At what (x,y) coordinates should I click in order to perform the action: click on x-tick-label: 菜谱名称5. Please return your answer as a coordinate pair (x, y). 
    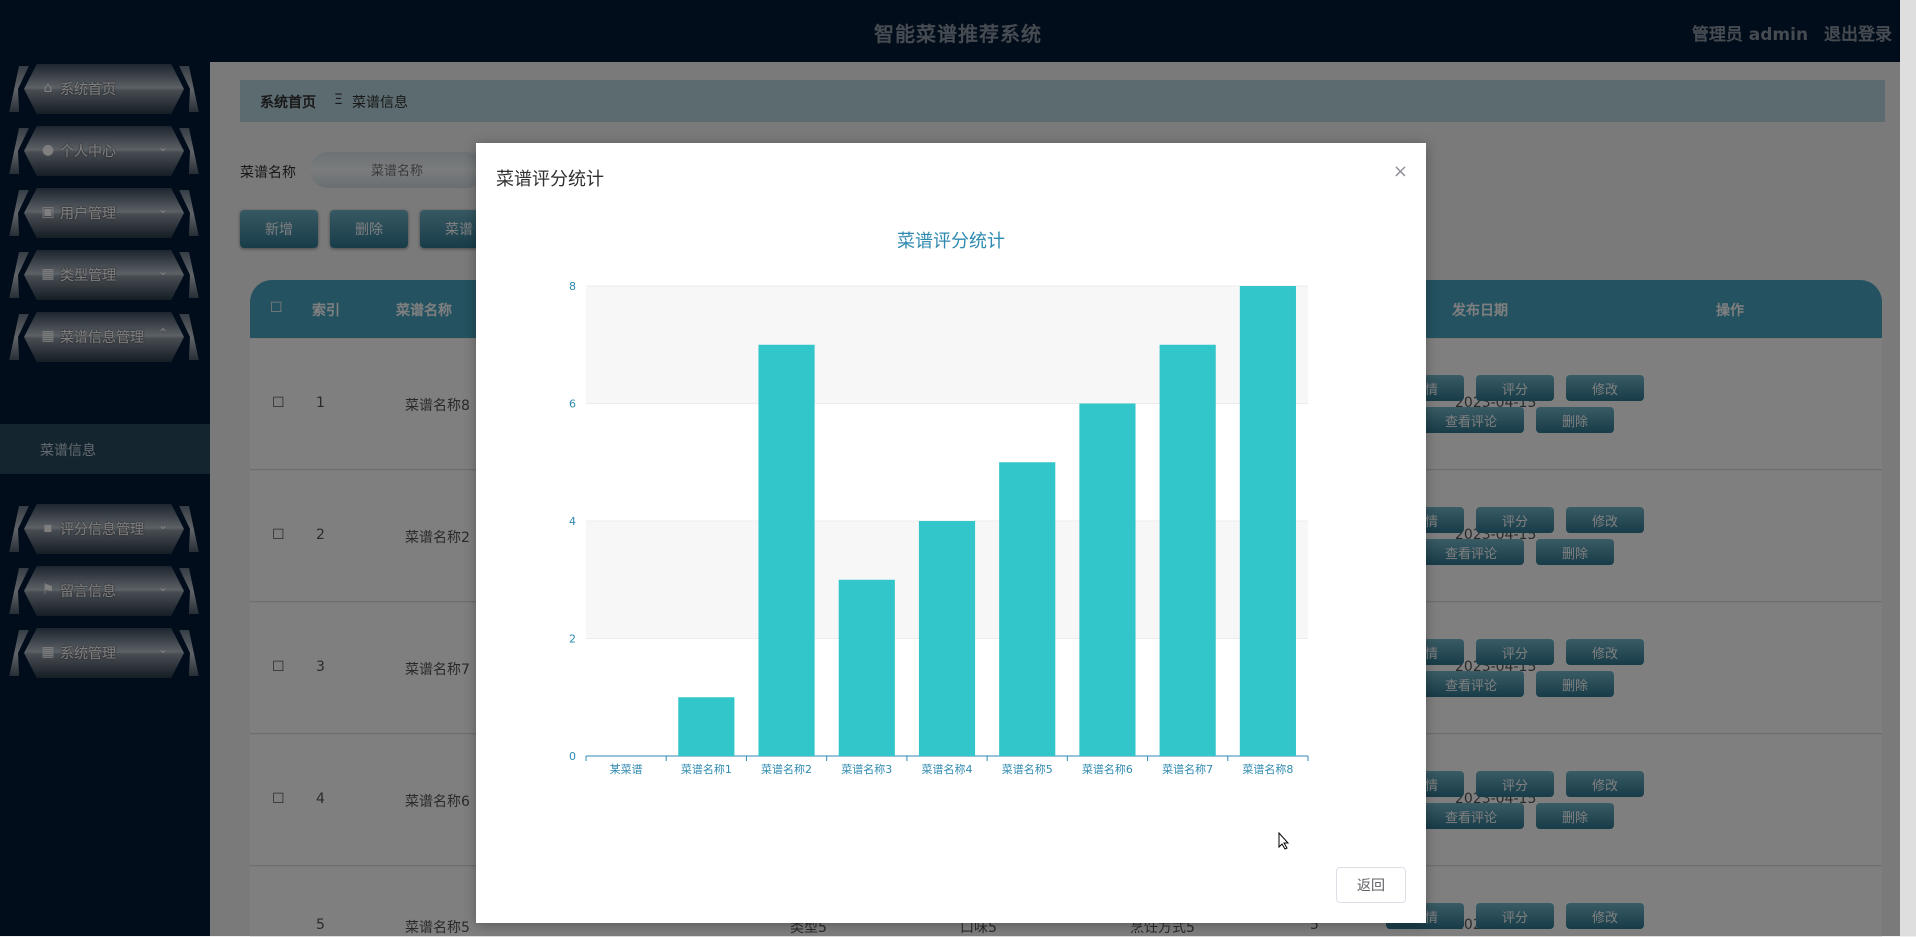
    Looking at the image, I should click on (1027, 769).